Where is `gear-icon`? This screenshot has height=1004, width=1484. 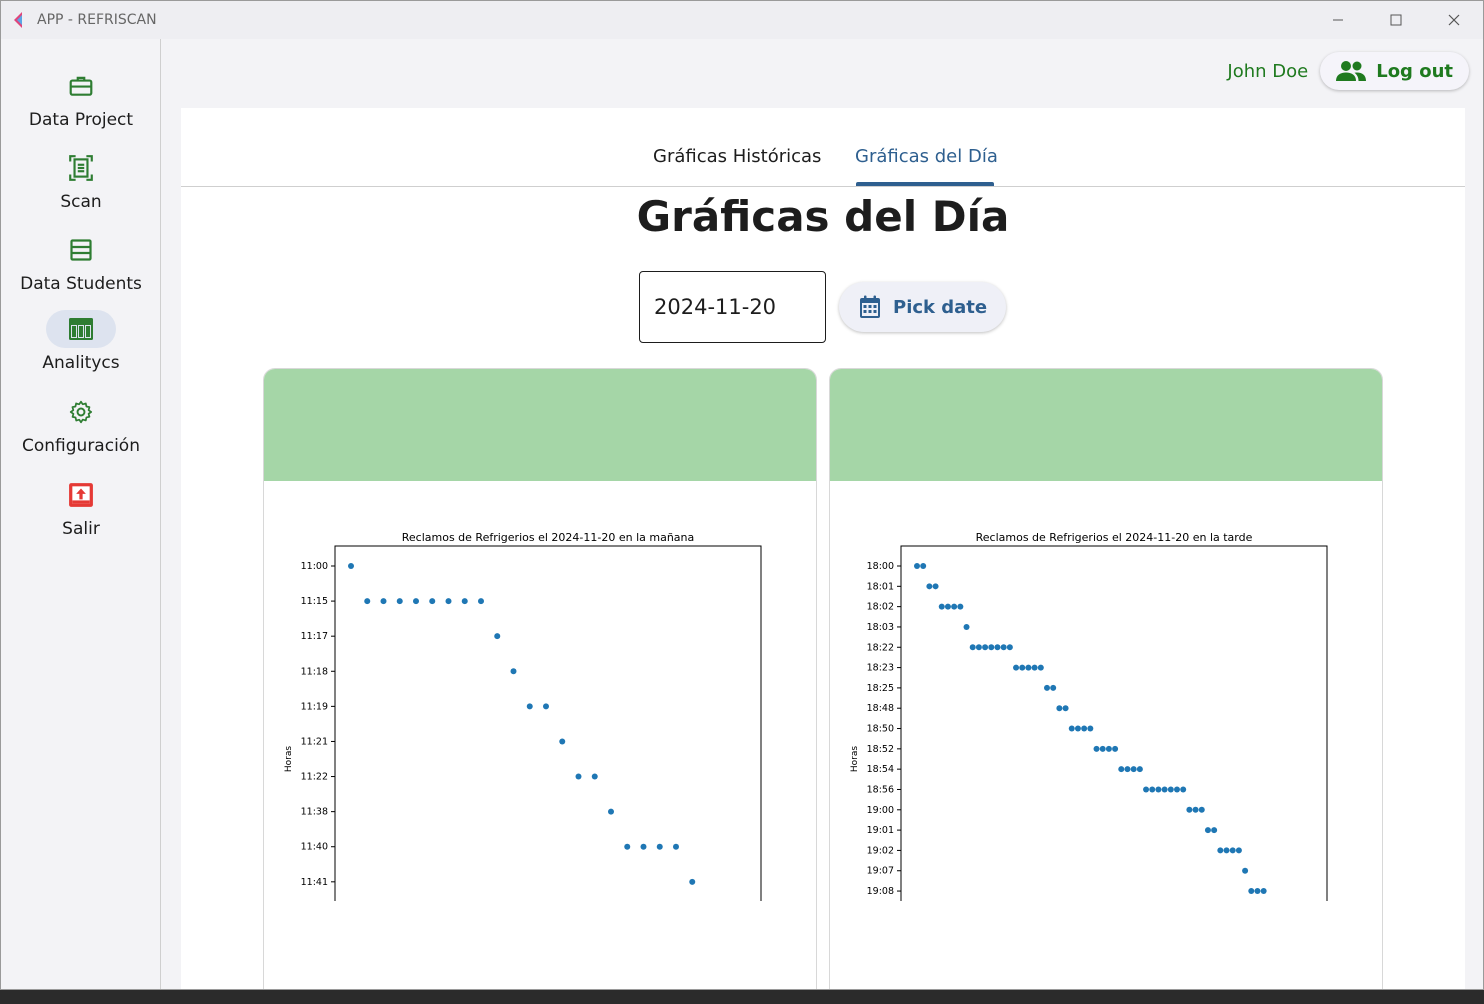
gear-icon is located at coordinates (81, 412).